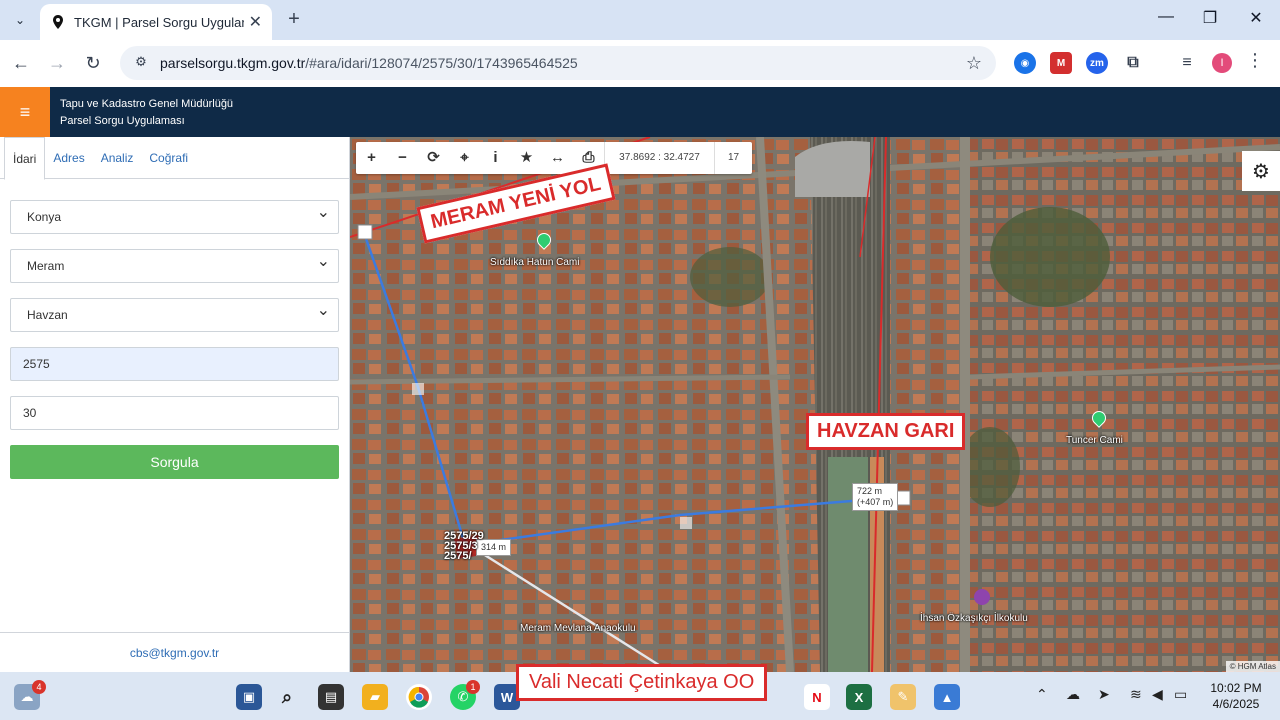 This screenshot has height=720, width=1280. I want to click on map-settings-gear-icon: ⚙, so click(1261, 171).